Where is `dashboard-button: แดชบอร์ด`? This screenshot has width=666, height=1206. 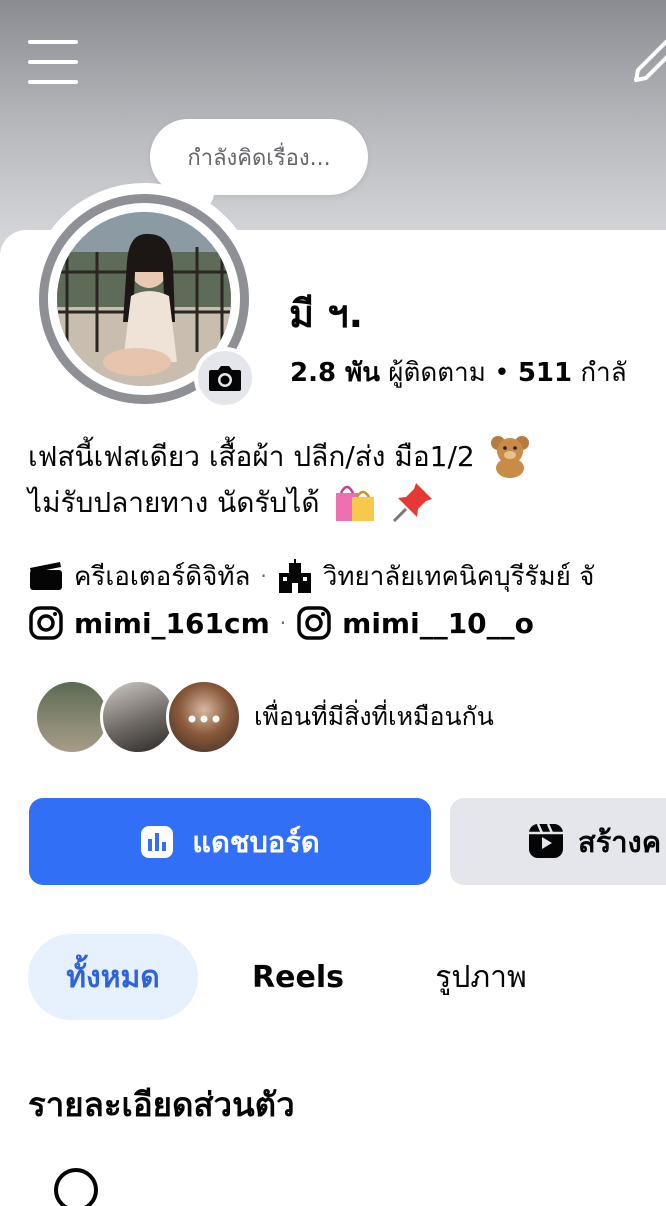
dashboard-button: แดชบอร์ด is located at coordinates (230, 841).